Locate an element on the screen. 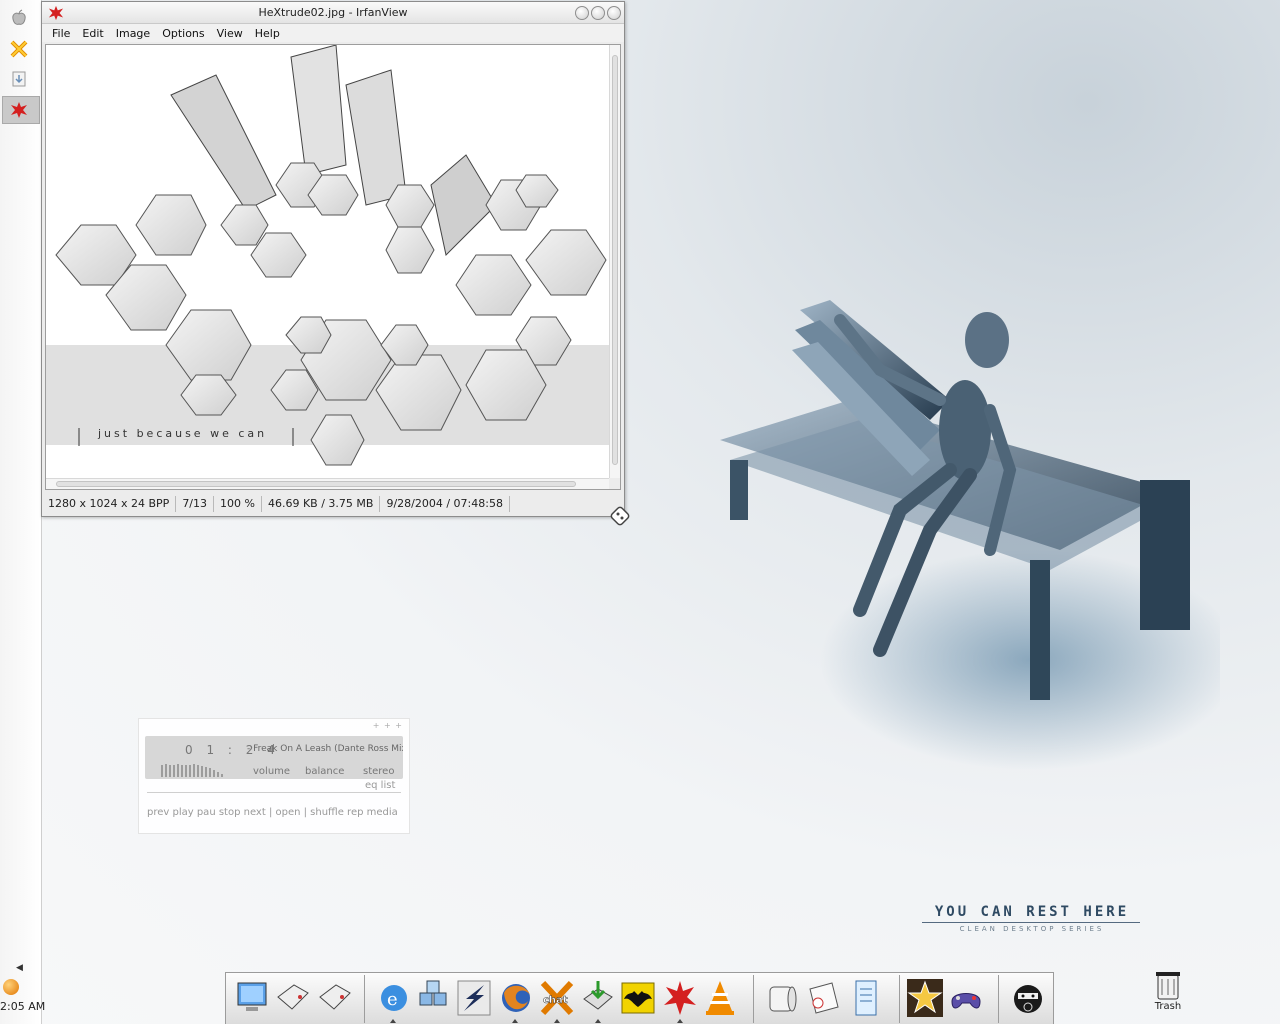 Image resolution: width=1280 pixels, height=1024 pixels. player-window-buttons: + + + is located at coordinates (388, 725).